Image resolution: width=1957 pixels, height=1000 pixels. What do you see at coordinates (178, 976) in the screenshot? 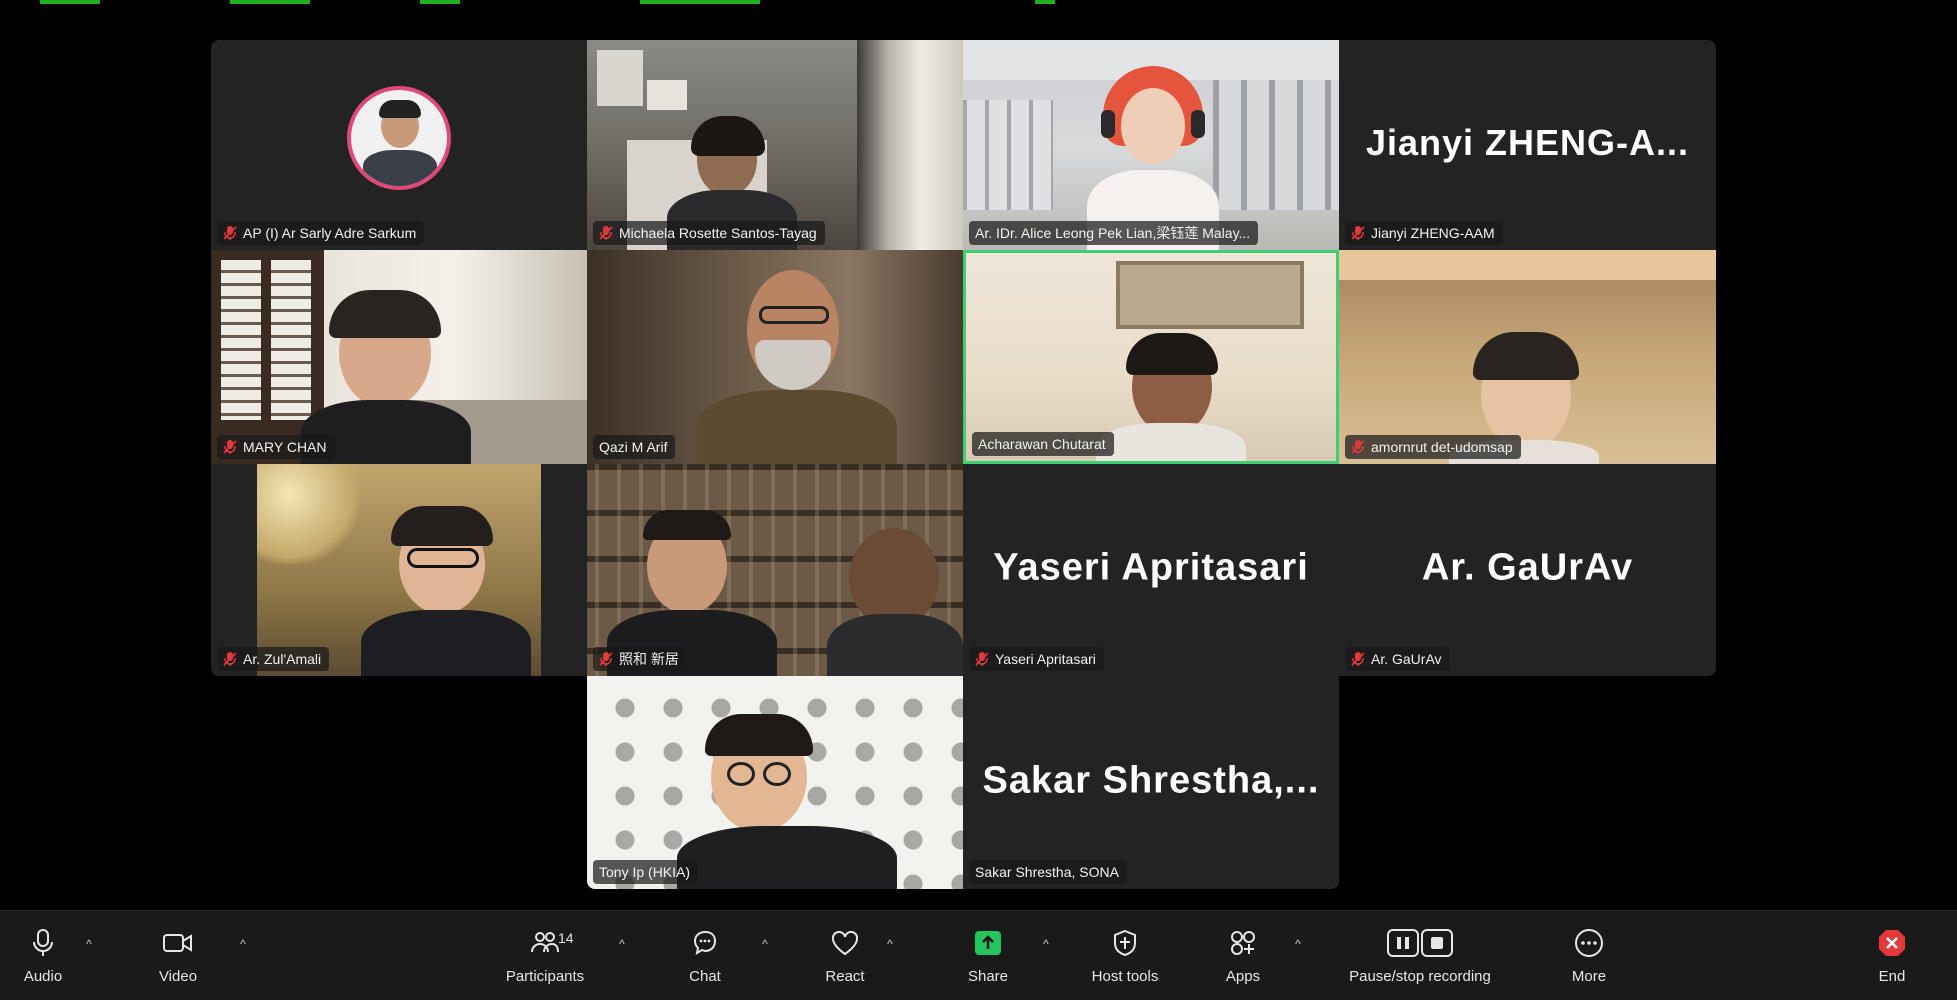
I see `video-label: Video` at bounding box center [178, 976].